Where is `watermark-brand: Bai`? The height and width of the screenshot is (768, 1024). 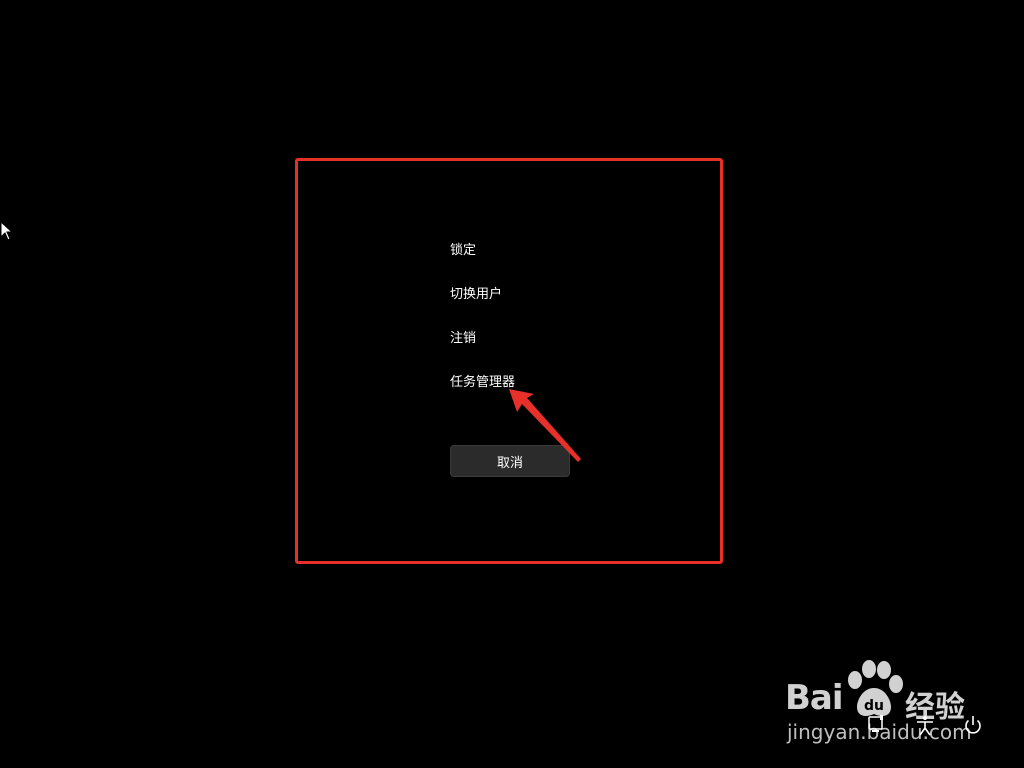
watermark-brand: Bai is located at coordinates (814, 698).